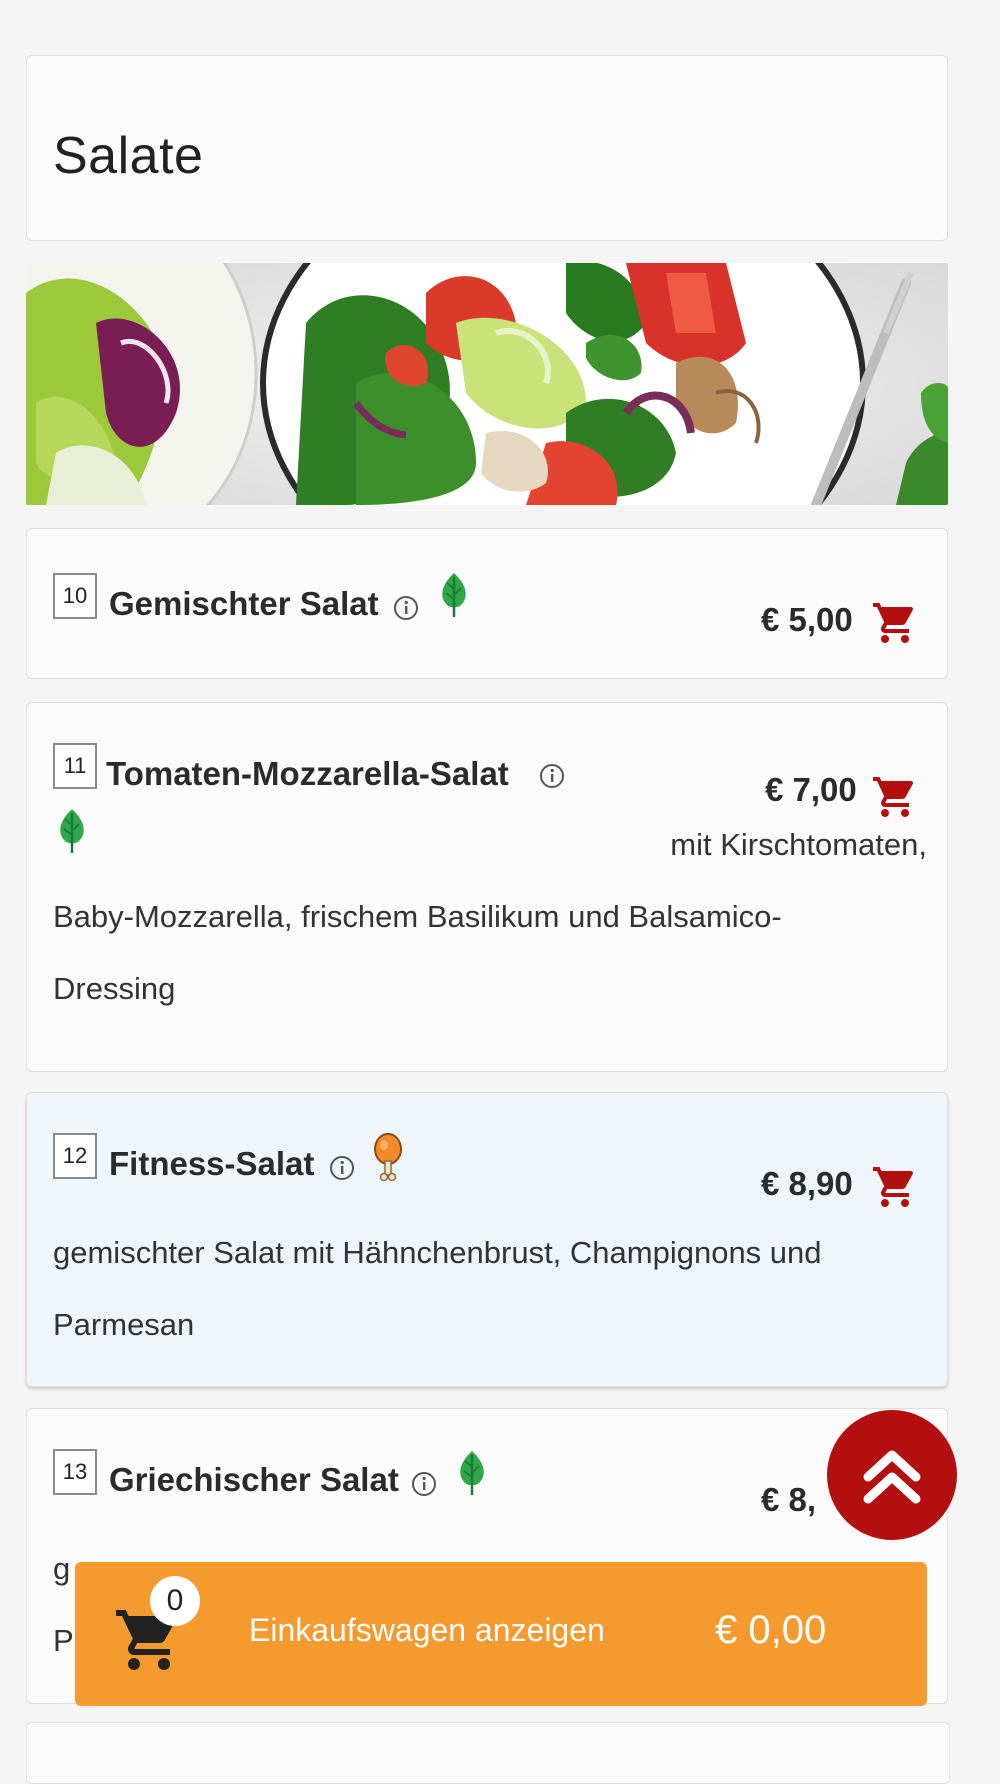 This screenshot has width=1000, height=1784. I want to click on chicken-leg-icon, so click(388, 1157).